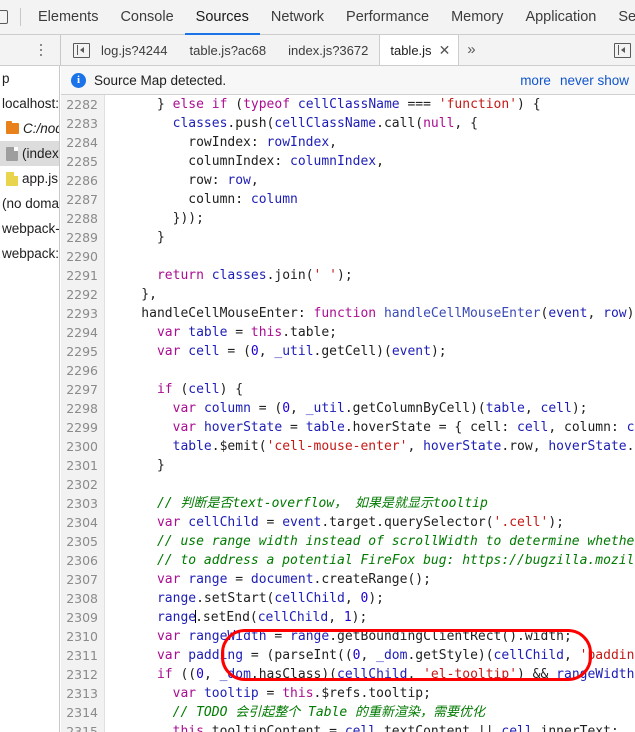 The image size is (635, 732). What do you see at coordinates (82, 674) in the screenshot?
I see `line-number: 2312` at bounding box center [82, 674].